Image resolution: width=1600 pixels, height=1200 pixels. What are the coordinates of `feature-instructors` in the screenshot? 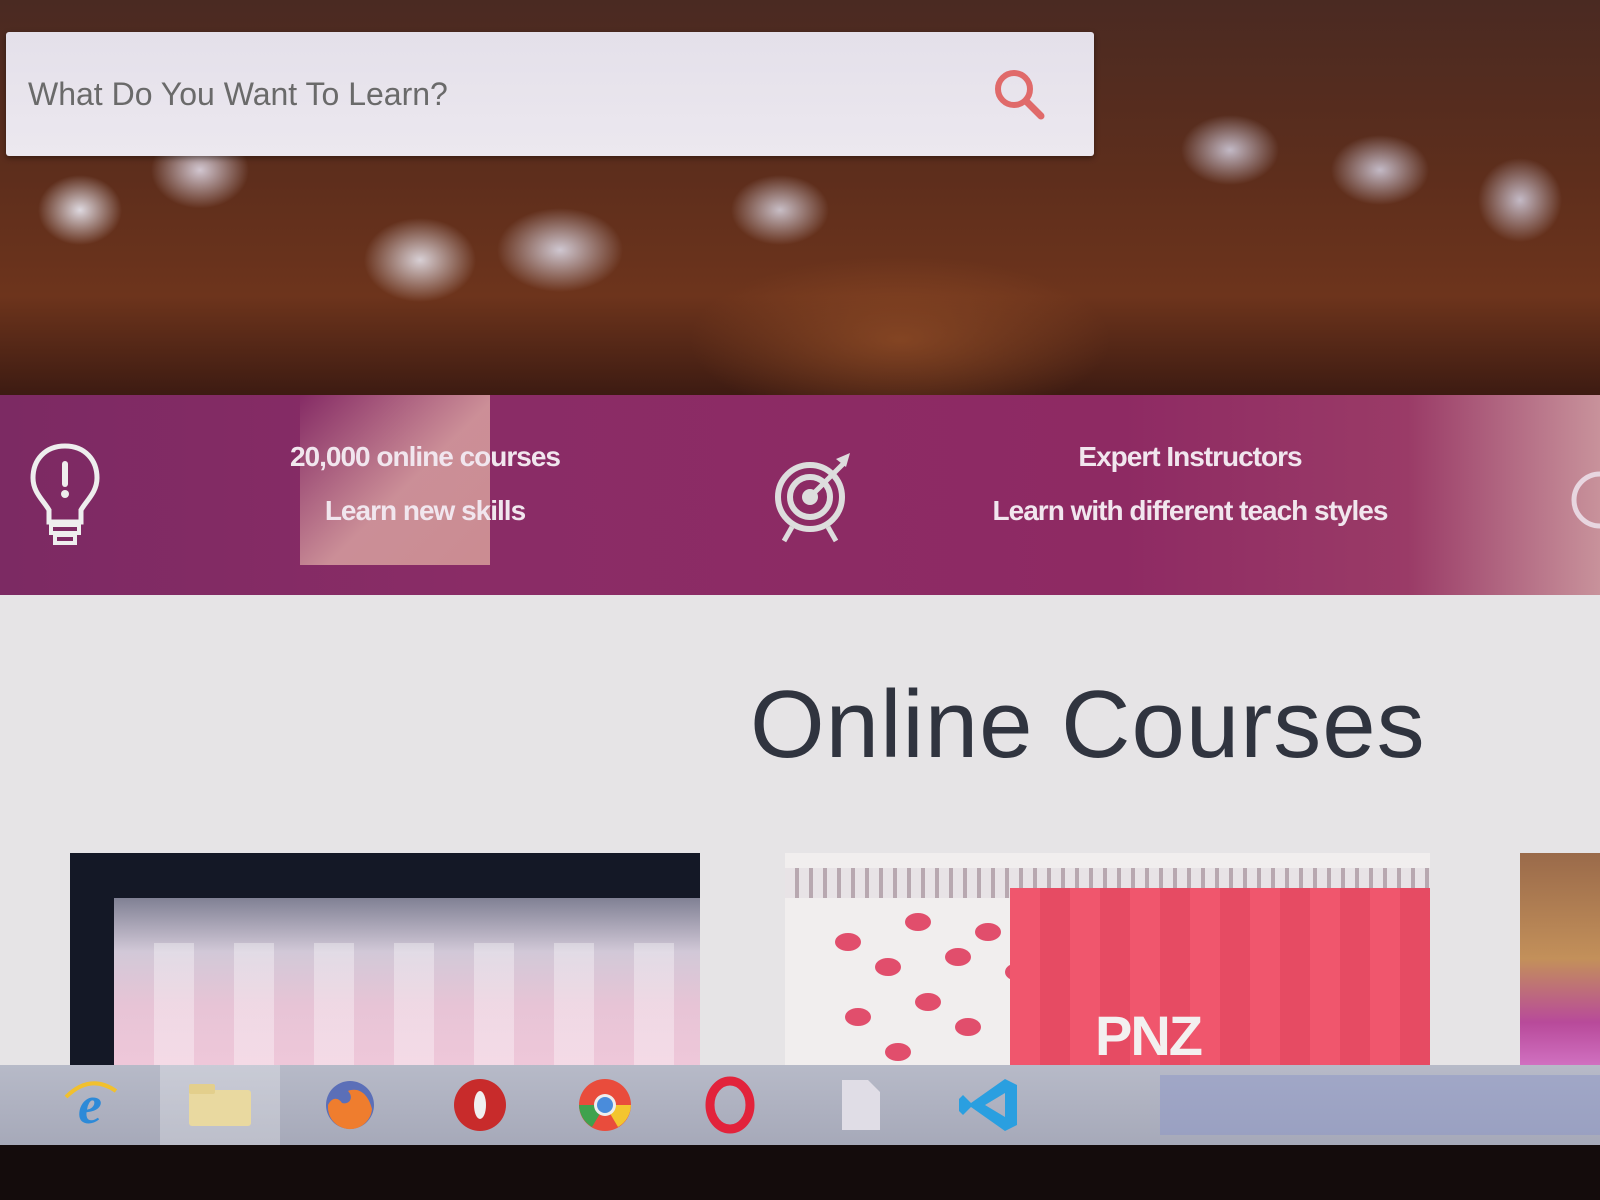 It's located at (815, 495).